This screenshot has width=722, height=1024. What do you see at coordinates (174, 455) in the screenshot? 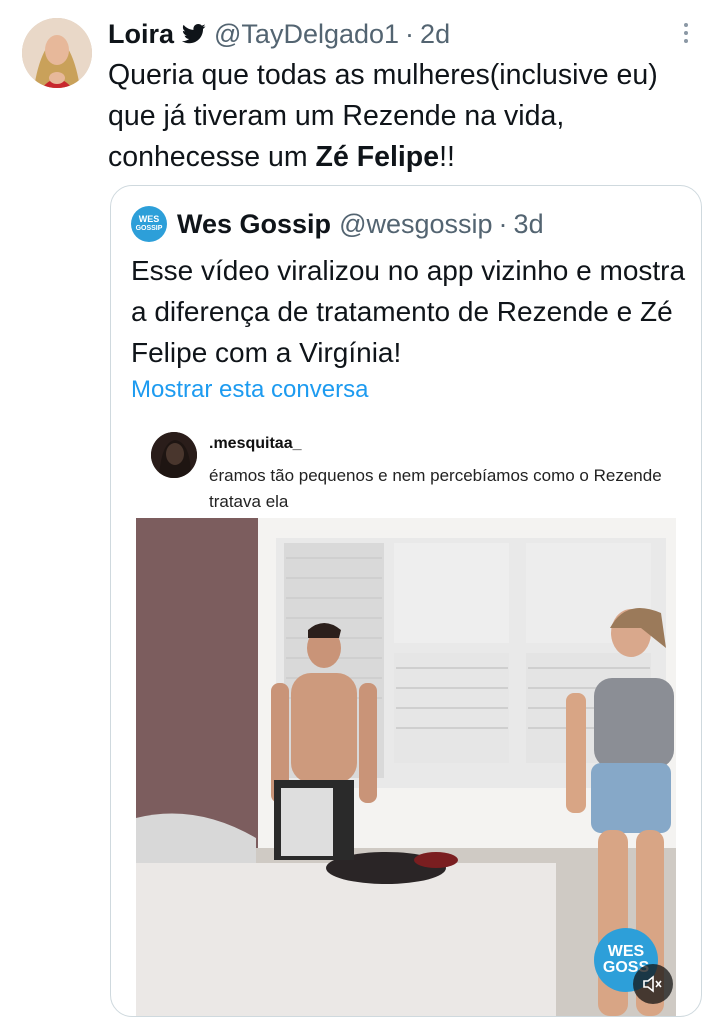
I see `instagram-avatar` at bounding box center [174, 455].